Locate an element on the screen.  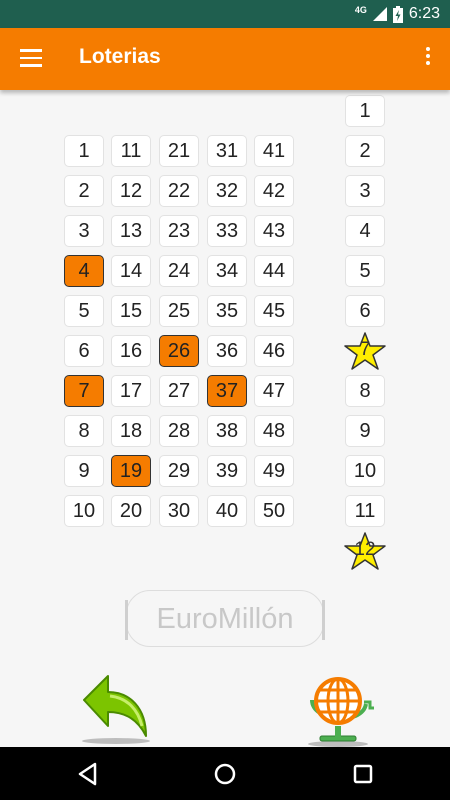
number-cell: 4 is located at coordinates (84, 271).